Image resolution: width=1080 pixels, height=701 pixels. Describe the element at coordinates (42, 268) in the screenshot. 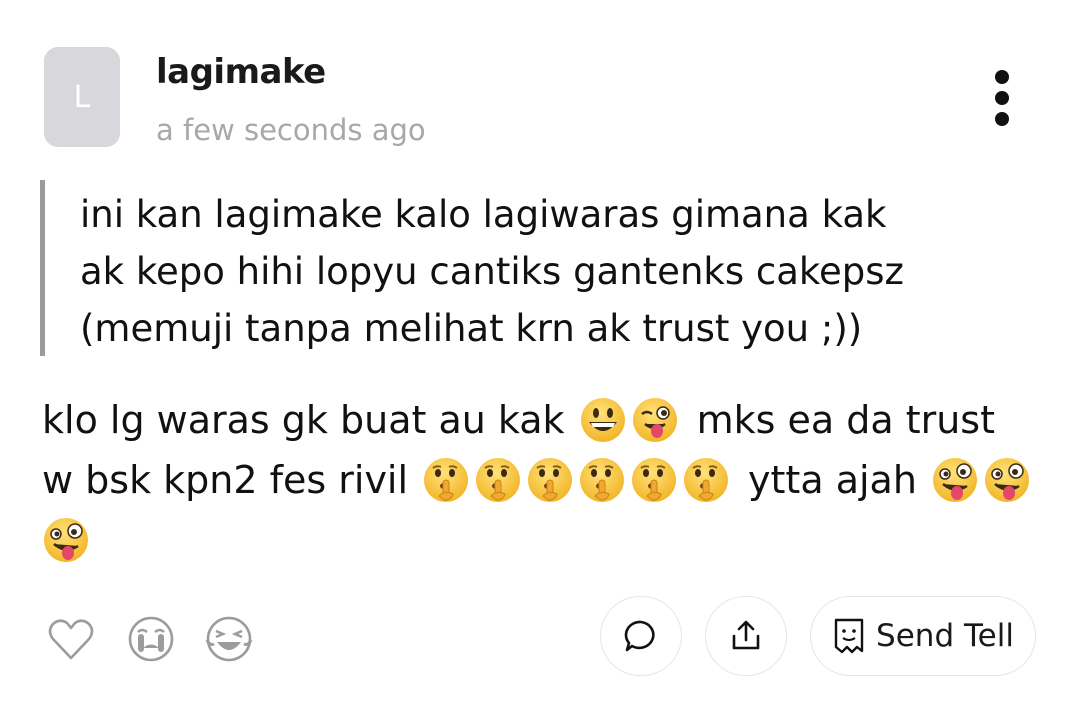

I see `quote-bar` at that location.